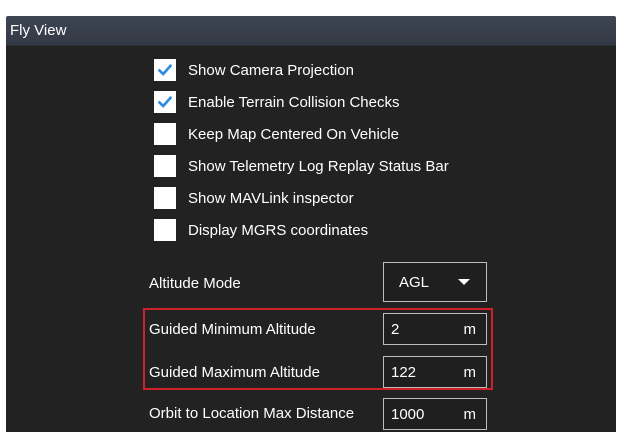  Describe the element at coordinates (435, 372) in the screenshot. I see `guided-max-altitude-field: 122 m` at that location.